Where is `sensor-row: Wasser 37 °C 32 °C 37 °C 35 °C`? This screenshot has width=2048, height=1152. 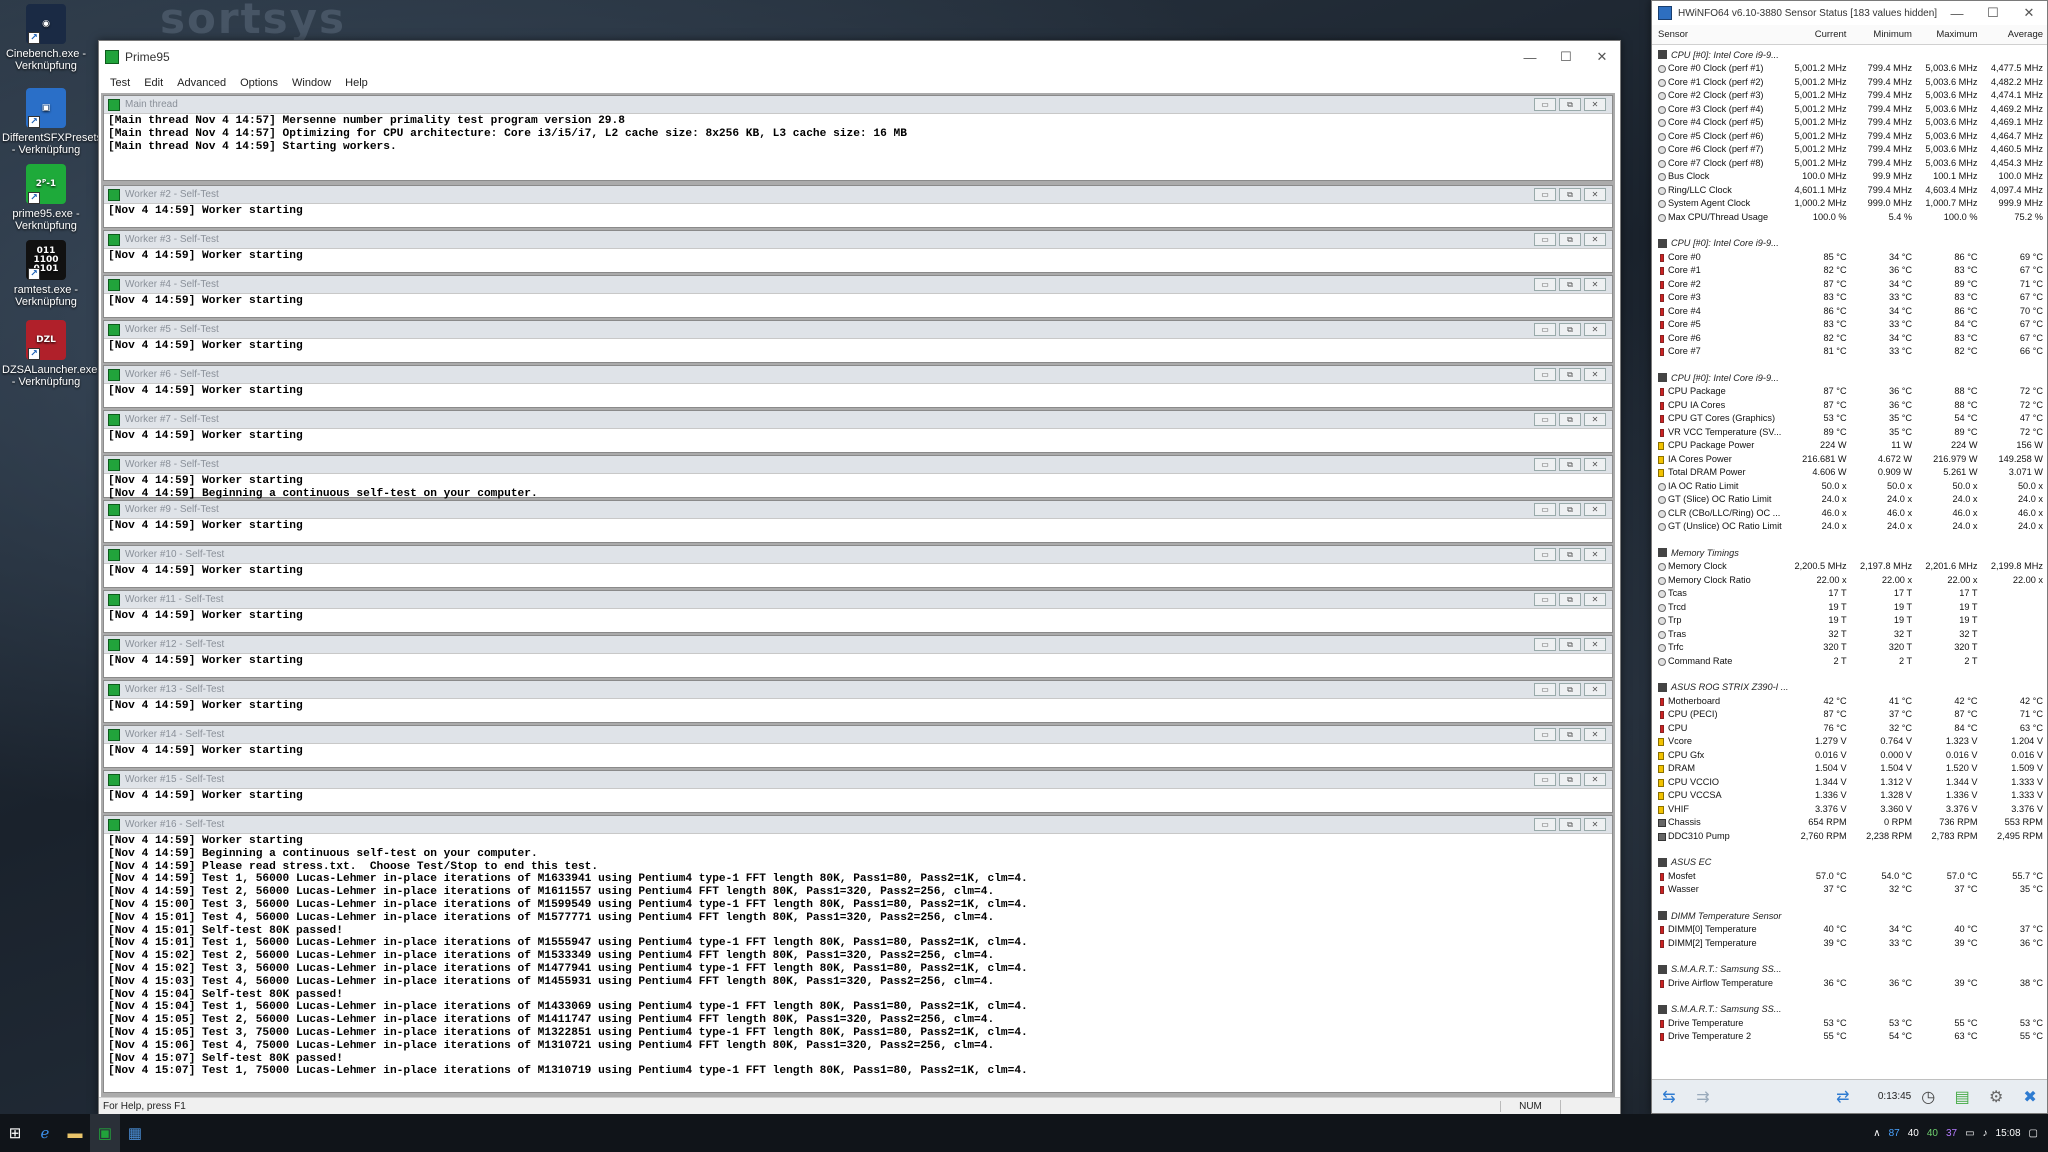
sensor-row: Wasser 37 °C 32 °C 37 °C 35 °C is located at coordinates (1849, 890).